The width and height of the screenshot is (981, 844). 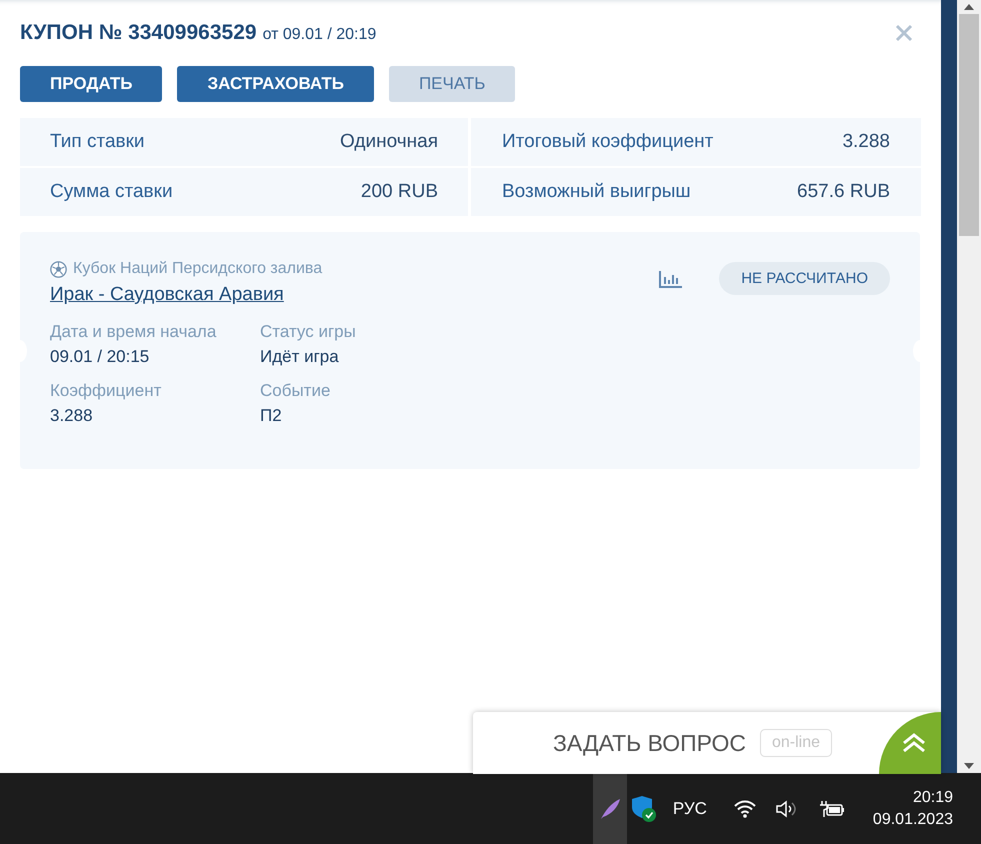 I want to click on chat-widget: ЗАДАТЬ ВОПРОС on-line, so click(x=707, y=743).